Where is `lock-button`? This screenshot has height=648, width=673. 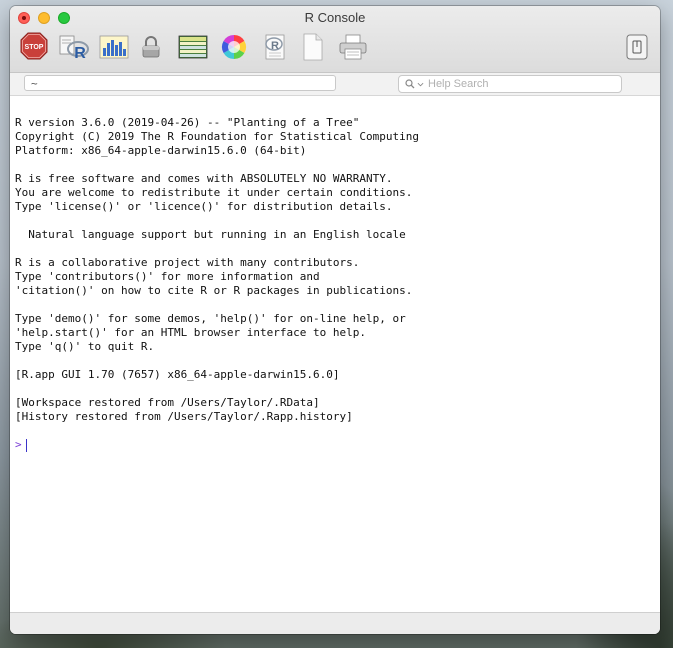
lock-button is located at coordinates (151, 47).